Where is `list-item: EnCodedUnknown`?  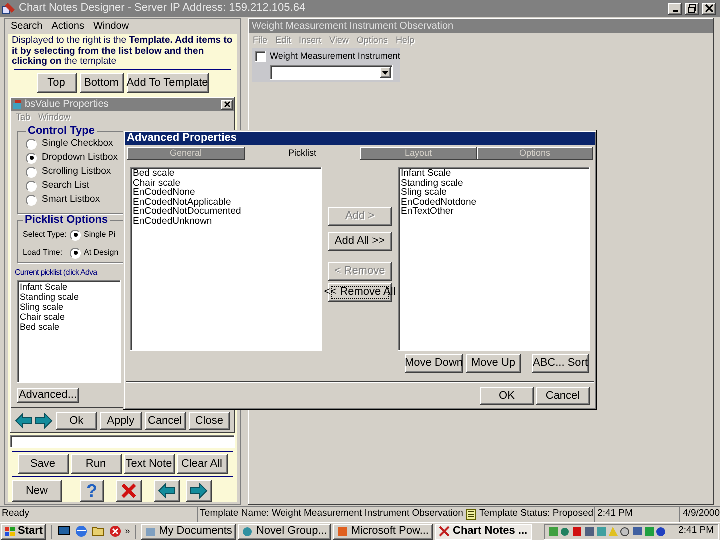 list-item: EnCodedUnknown is located at coordinates (172, 221).